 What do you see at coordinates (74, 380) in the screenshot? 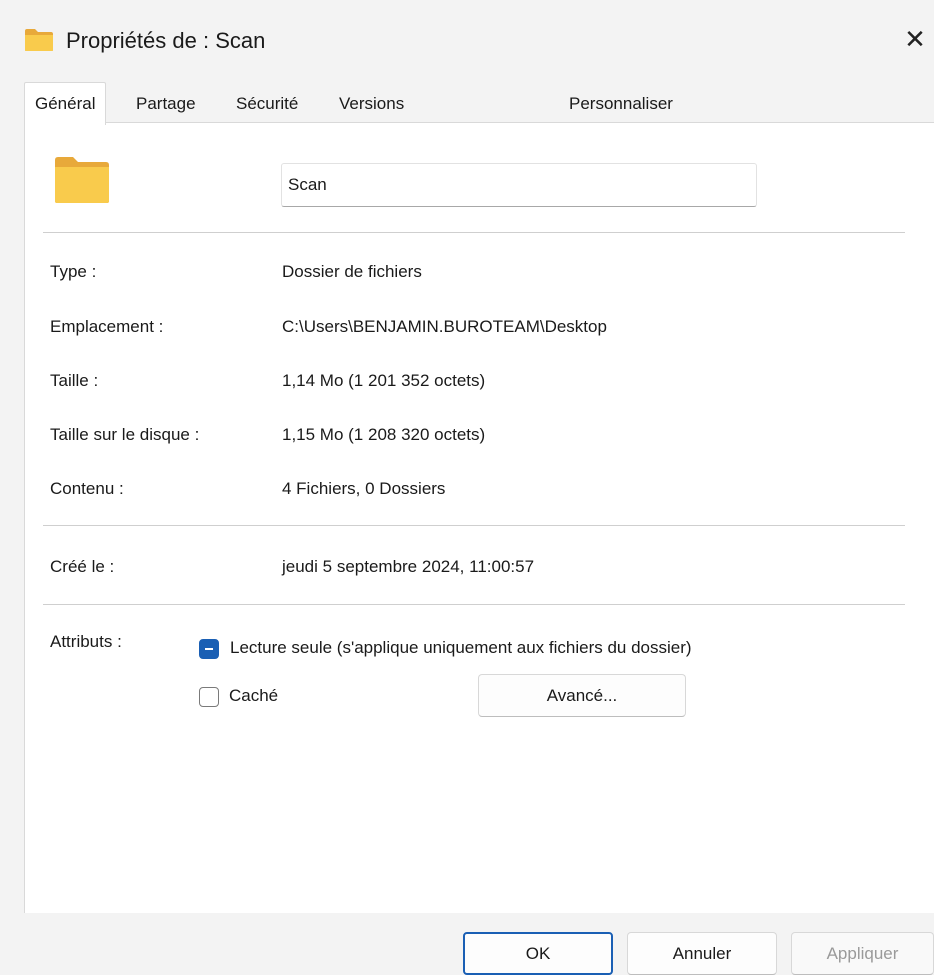
I see `size-label: Taille :` at bounding box center [74, 380].